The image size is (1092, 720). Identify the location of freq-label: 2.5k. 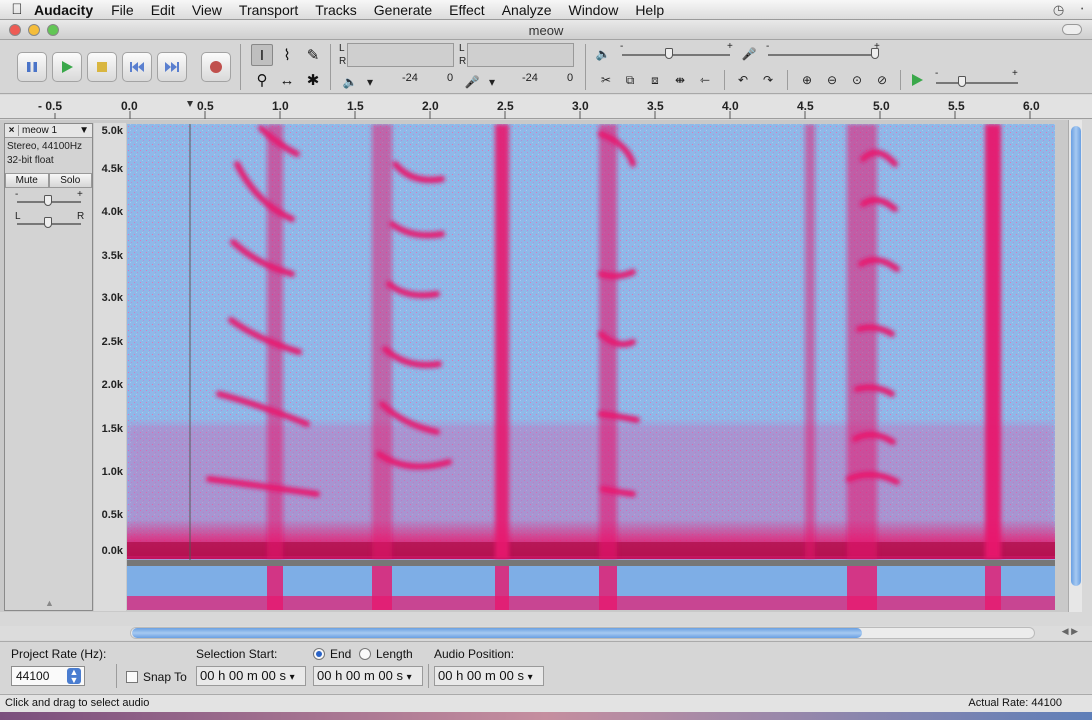
(112, 342).